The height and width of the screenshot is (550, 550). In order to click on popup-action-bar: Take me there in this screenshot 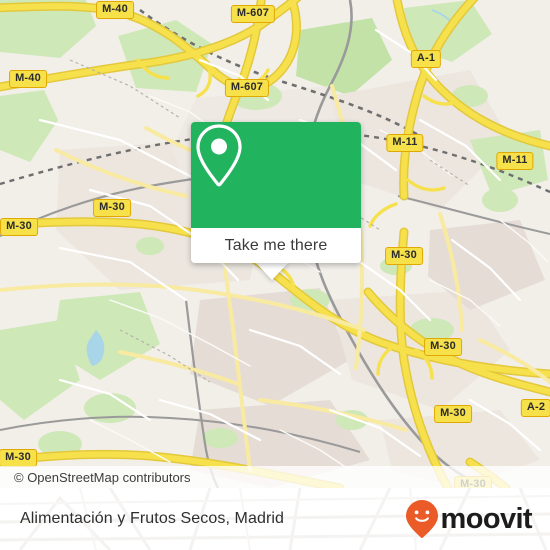, I will do `click(276, 245)`.